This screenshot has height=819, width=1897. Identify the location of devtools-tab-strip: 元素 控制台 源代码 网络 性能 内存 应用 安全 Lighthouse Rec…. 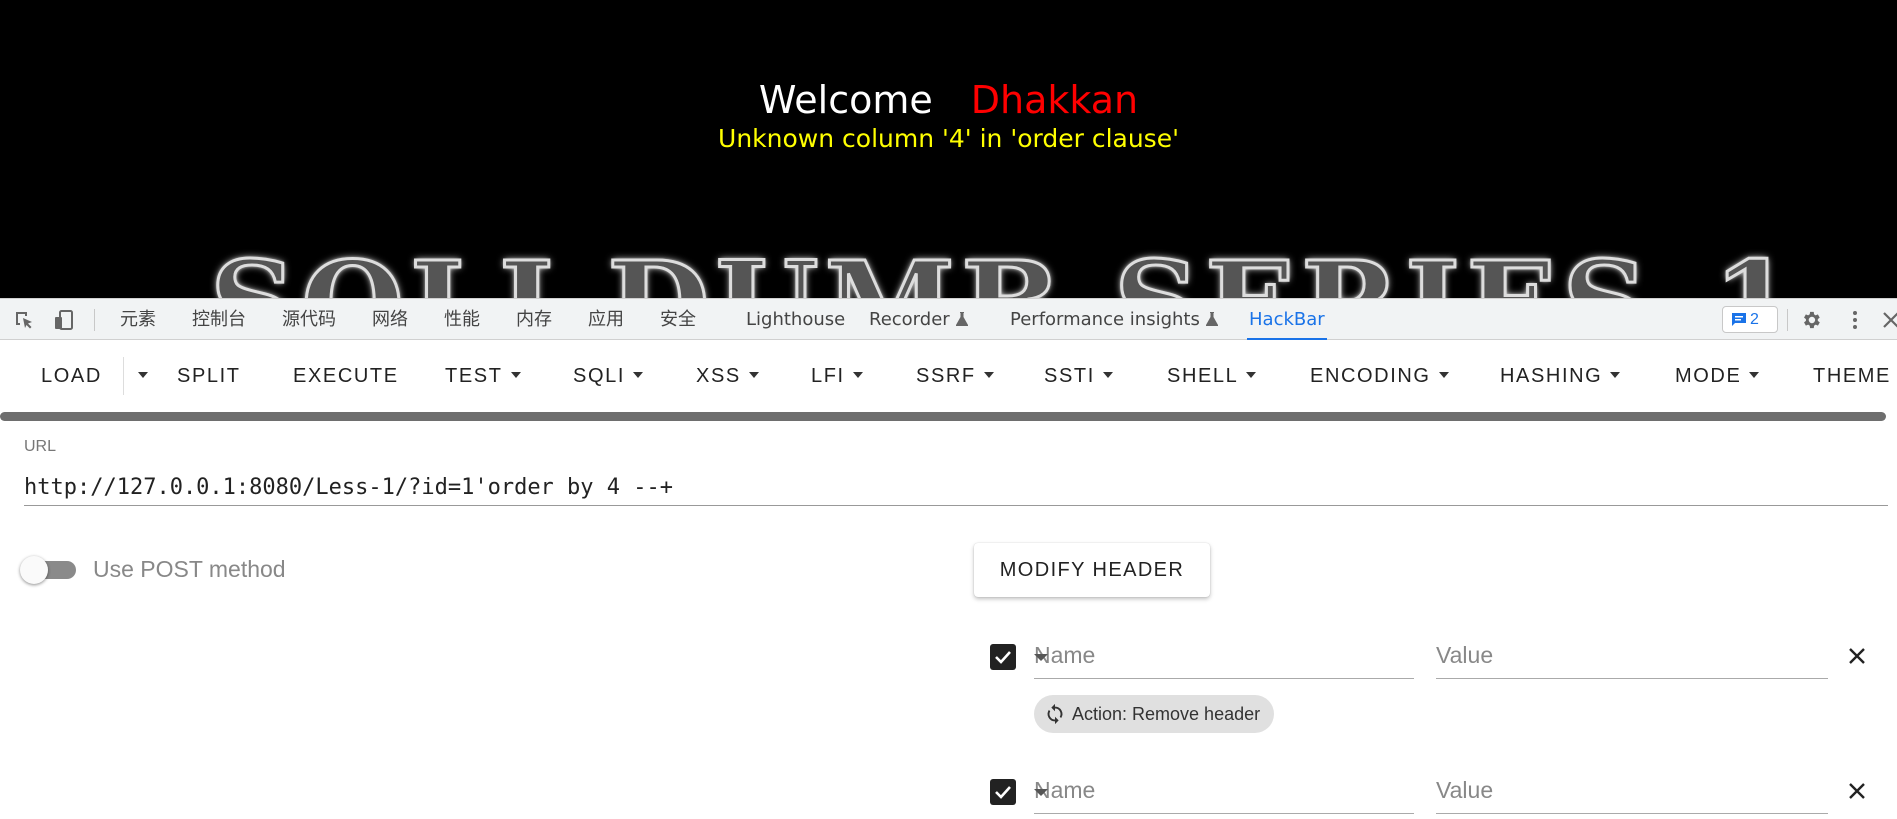
(948, 319).